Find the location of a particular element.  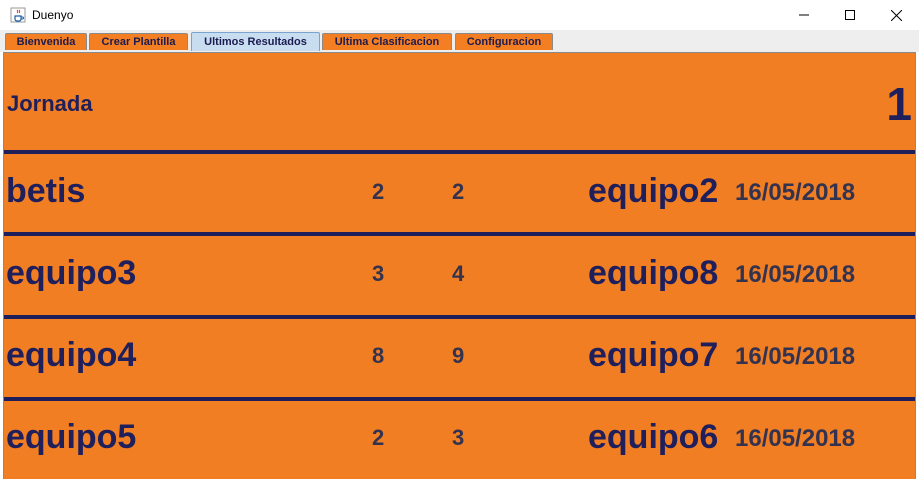

away-score: 2 is located at coordinates (458, 191).